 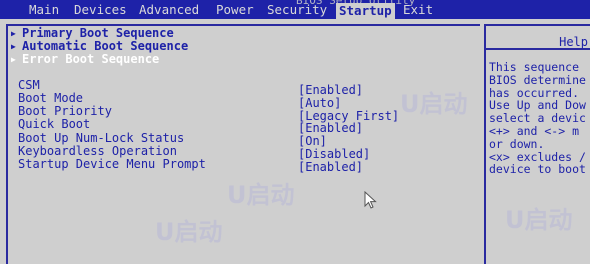 I want to click on tab-advanced: Advanced, so click(x=169, y=9).